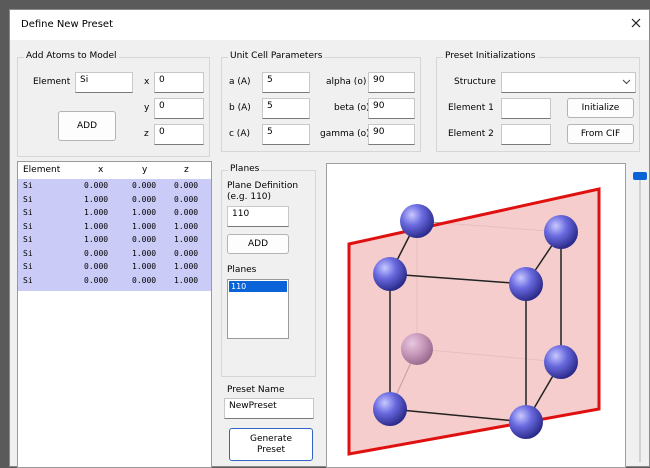 This screenshot has width=650, height=468. Describe the element at coordinates (526, 422) in the screenshot. I see `atom-front-bottom-right` at that location.